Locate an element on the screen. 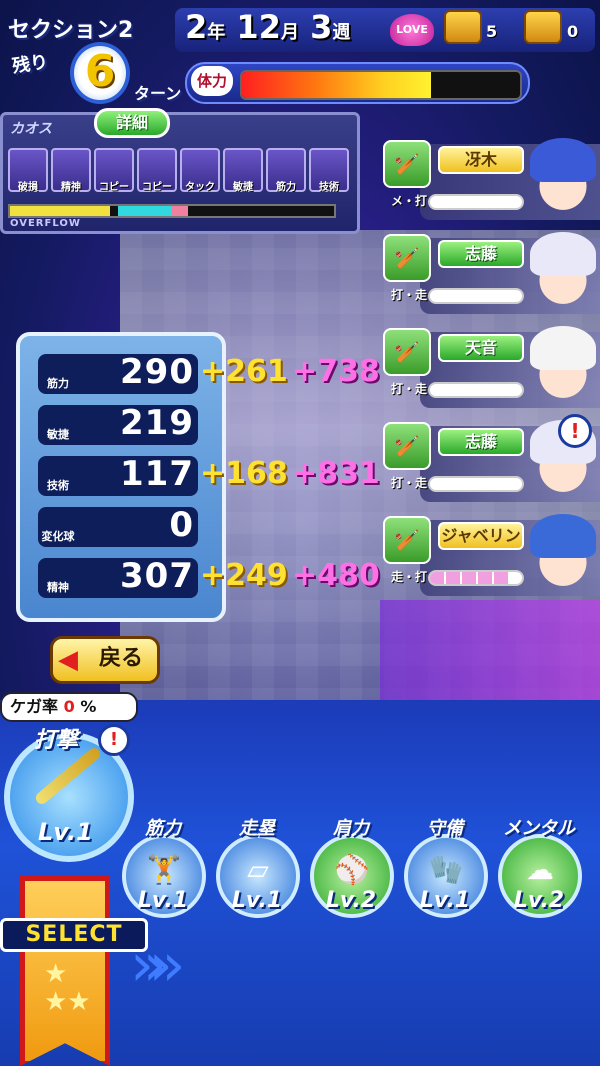 Image resolution: width=600 pixels, height=1066 pixels. batting-training-title: 打撃 is located at coordinates (56, 740).